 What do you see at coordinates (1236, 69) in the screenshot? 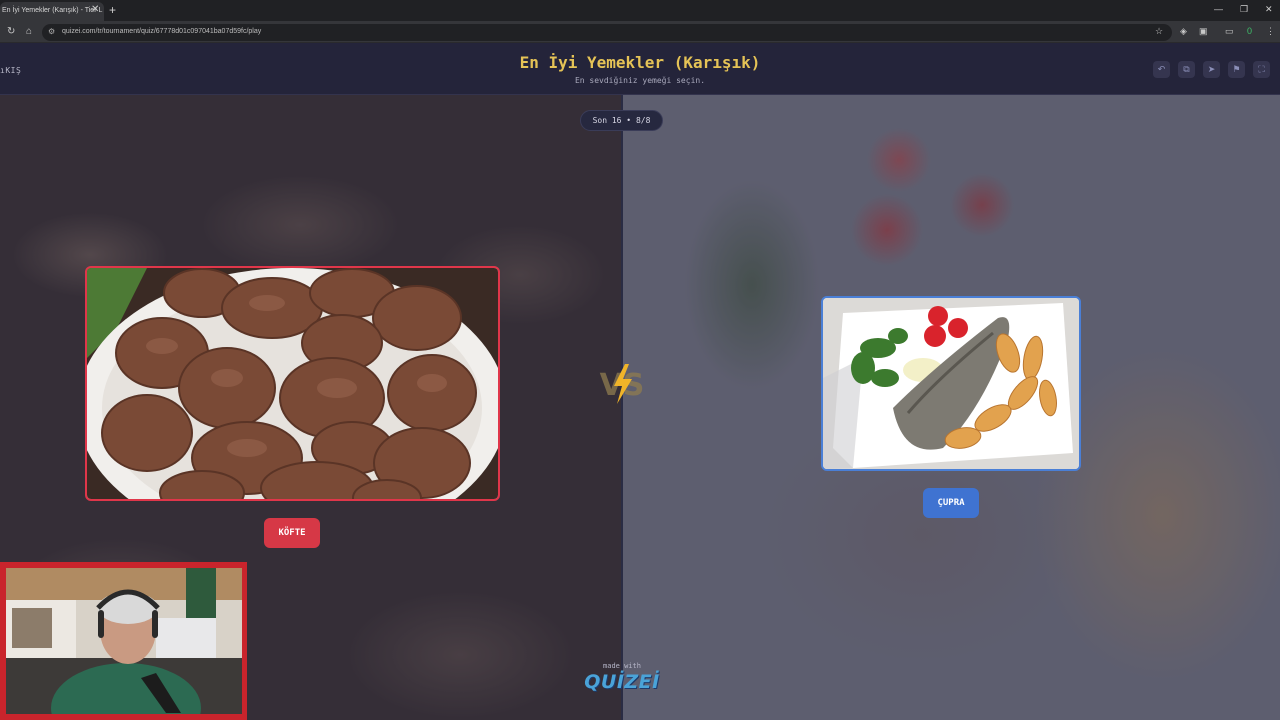
I see `flag-icon: ⚑` at bounding box center [1236, 69].